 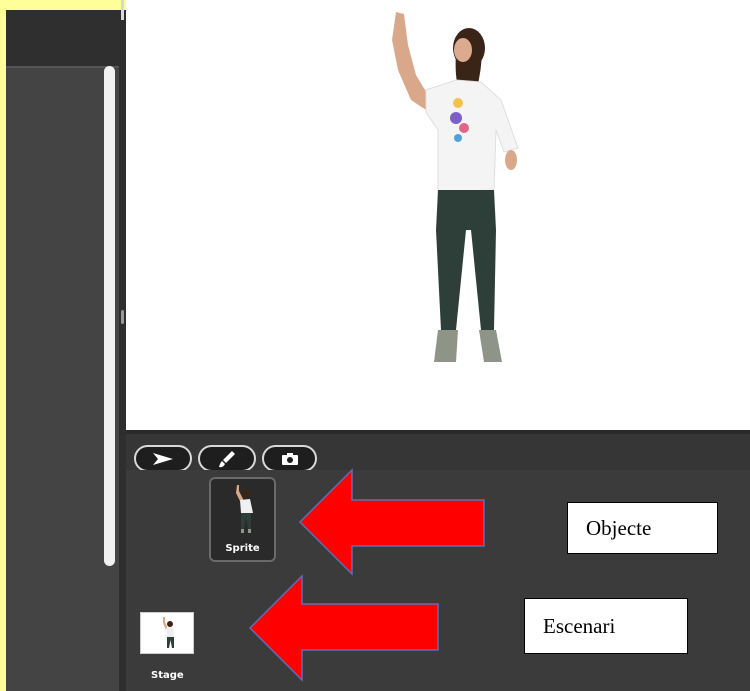 I want to click on left-pane-scrollbar, so click(x=109, y=316).